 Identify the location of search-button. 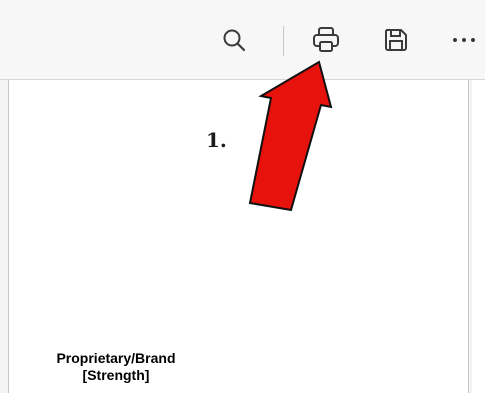
(234, 40).